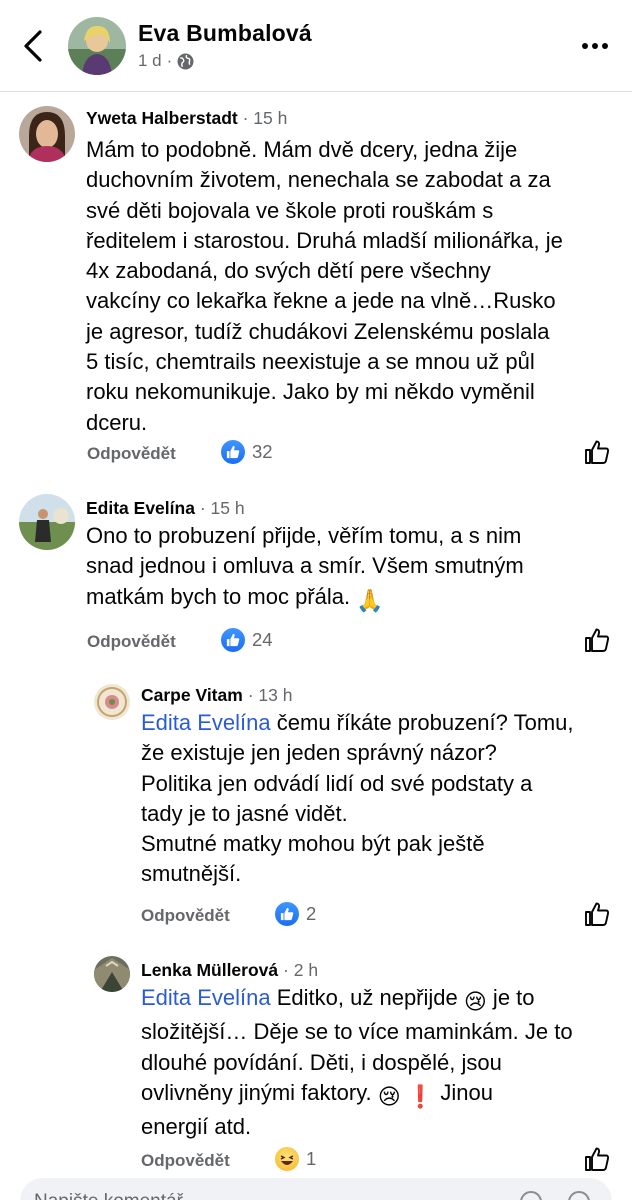 Image resolution: width=632 pixels, height=1200 pixels. What do you see at coordinates (306, 970) in the screenshot?
I see `comment-time: 2 h` at bounding box center [306, 970].